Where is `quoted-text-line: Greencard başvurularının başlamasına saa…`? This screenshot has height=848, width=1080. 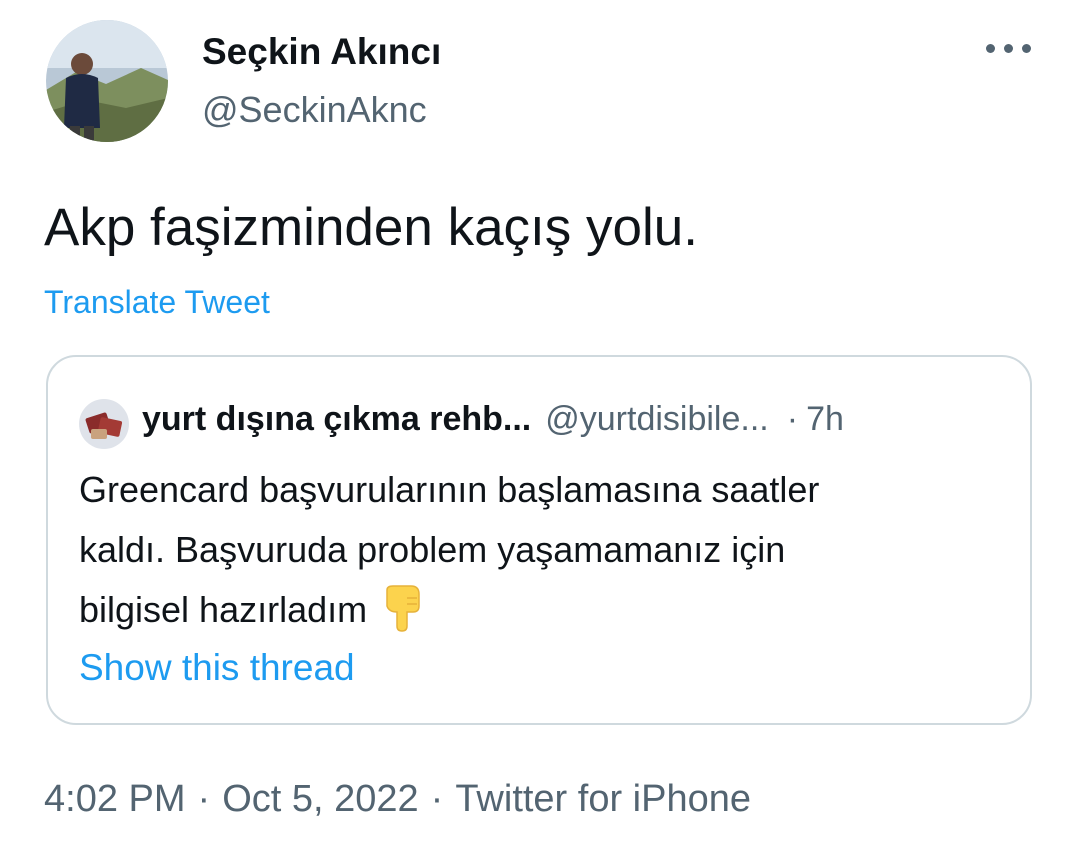 quoted-text-line: Greencard başvurularının başlamasına saa… is located at coordinates (449, 489).